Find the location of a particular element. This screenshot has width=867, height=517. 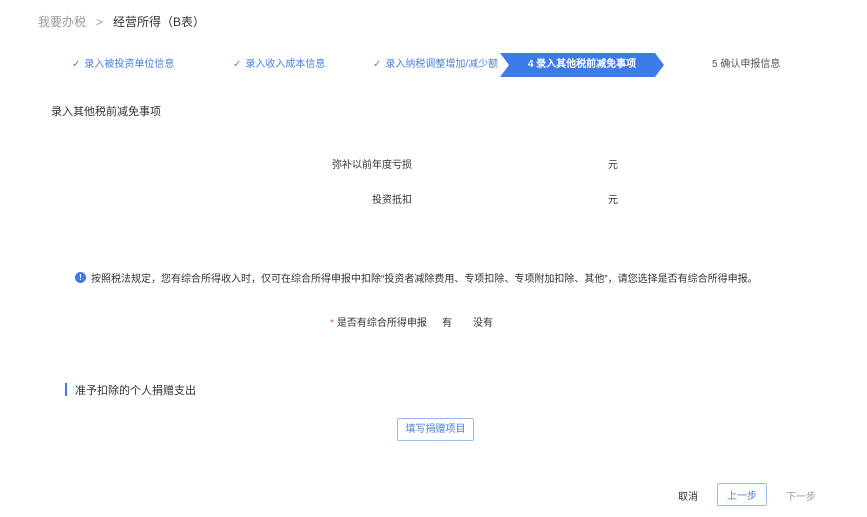

donation-section-header: 准予扣除的个人捐赠支出 is located at coordinates (130, 390).